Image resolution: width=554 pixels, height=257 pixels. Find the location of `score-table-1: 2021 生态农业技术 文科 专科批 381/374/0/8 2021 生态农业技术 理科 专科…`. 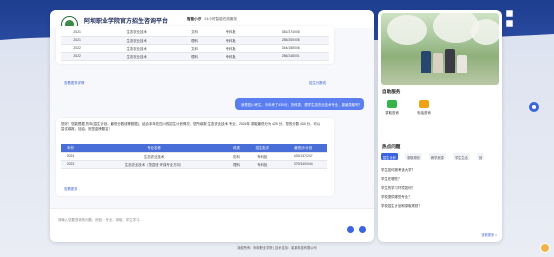

score-table-1: 2021 生态农业技术 文科 专科批 381/374/0/8 2021 生态农业技术 理科 专科… is located at coordinates (195, 44).